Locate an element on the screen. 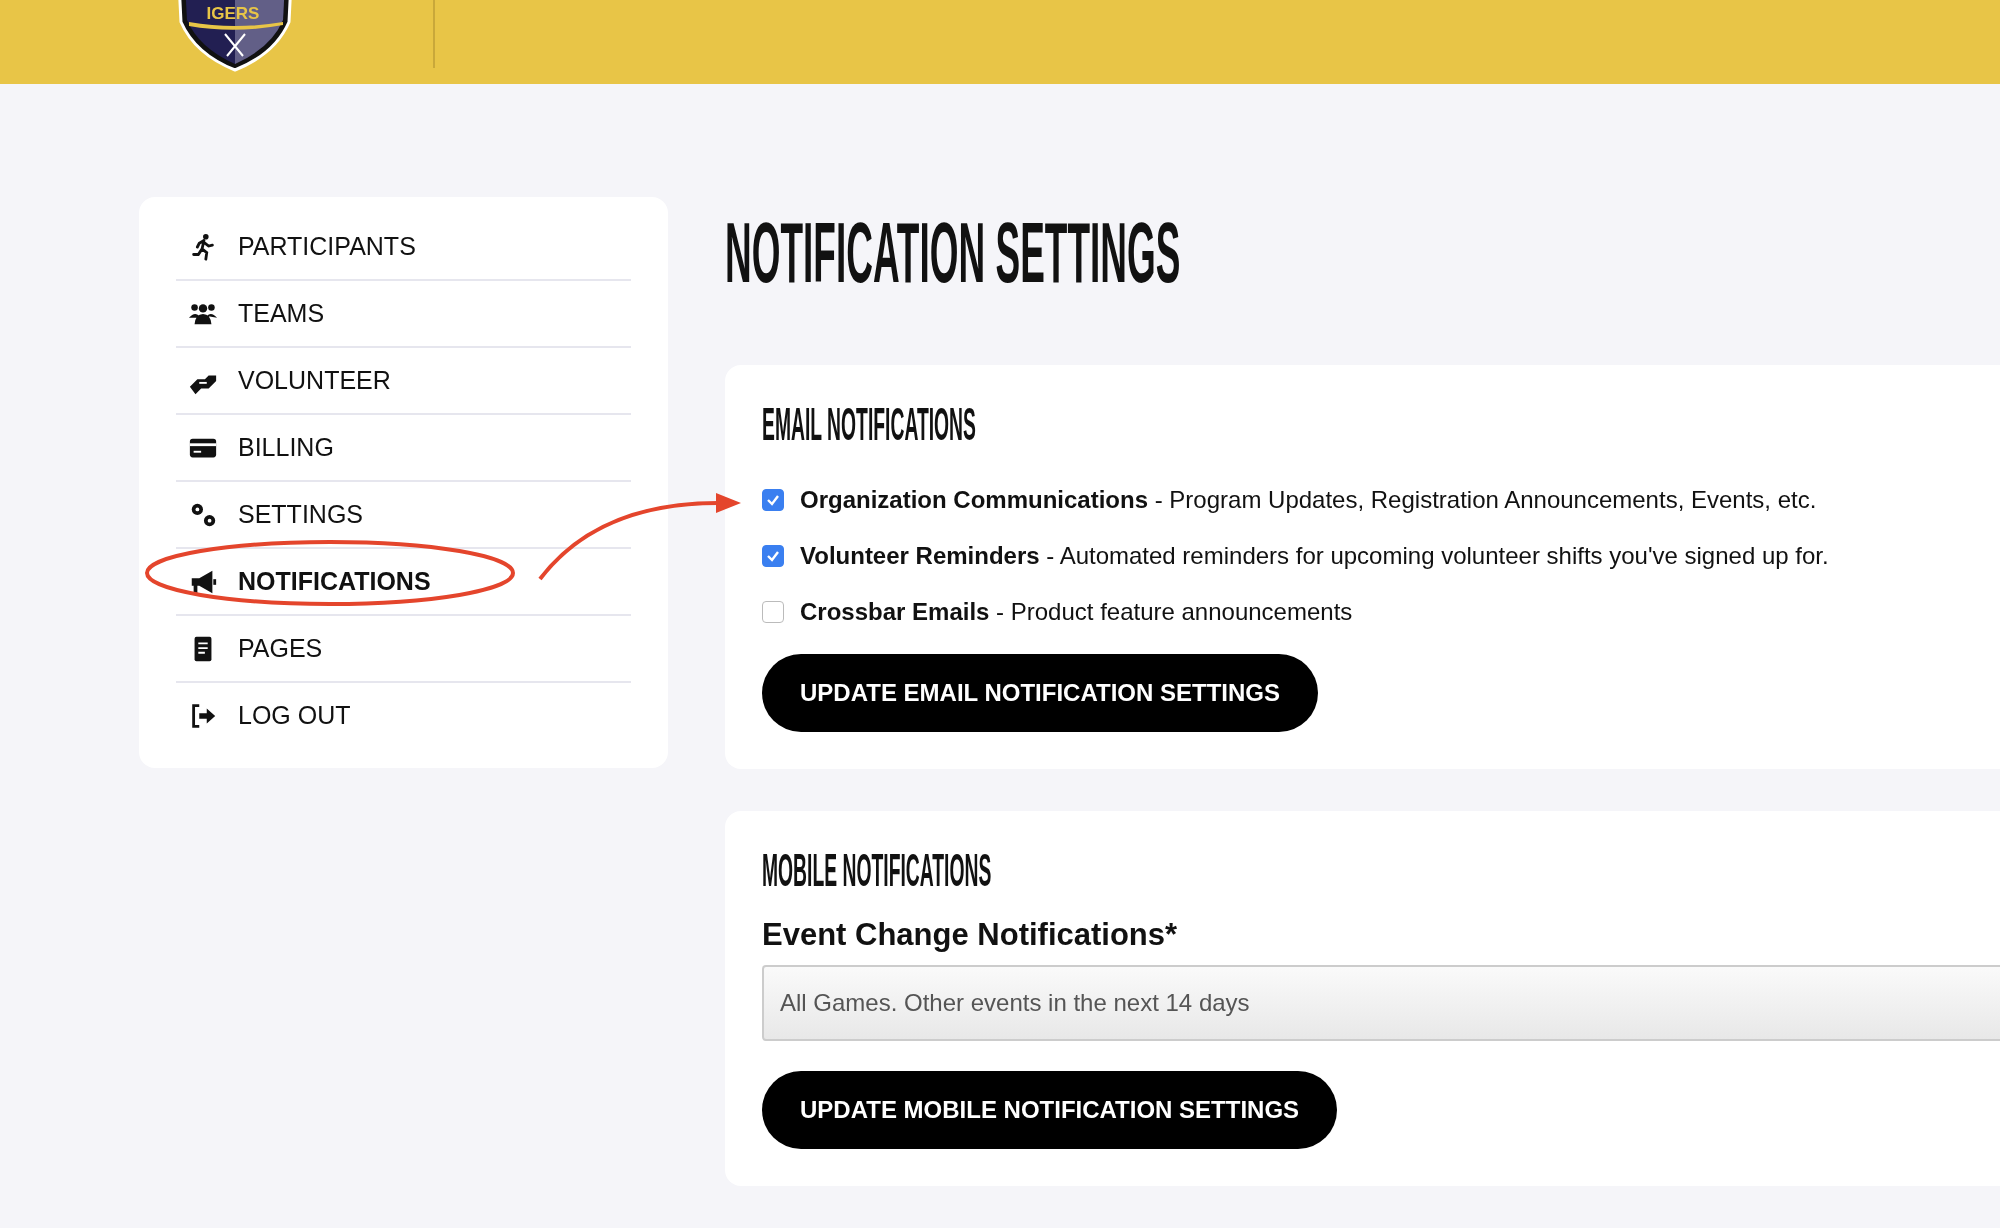 The image size is (2000, 1228). sidebar-item: NOTIFICATIONS is located at coordinates (403, 582).